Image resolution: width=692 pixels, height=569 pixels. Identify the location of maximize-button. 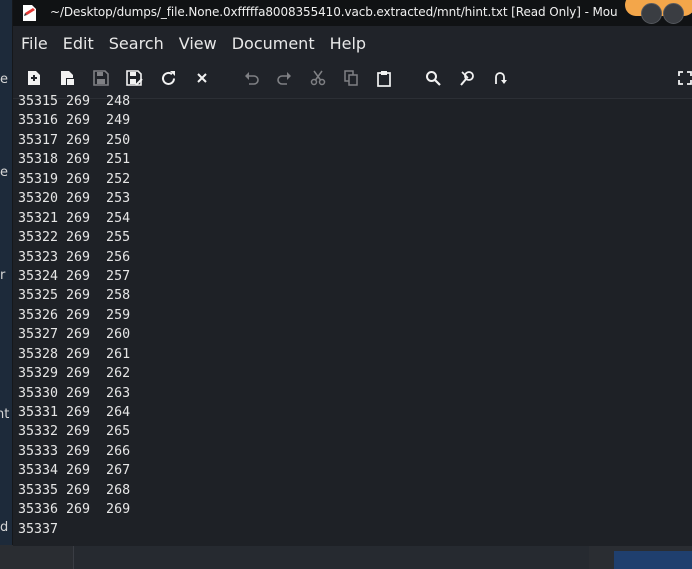
(673, 13).